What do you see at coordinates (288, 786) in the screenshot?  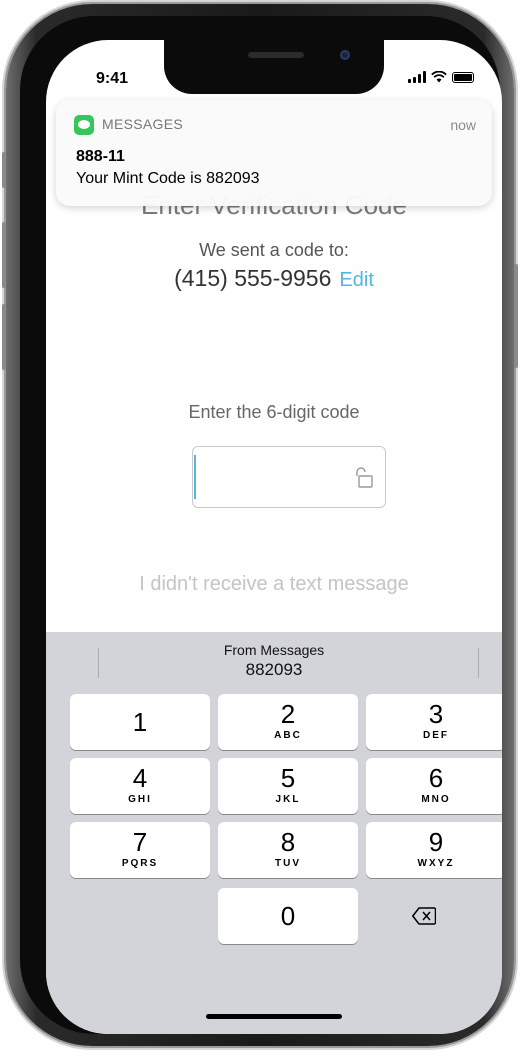 I see `key-5: 5 JKL` at bounding box center [288, 786].